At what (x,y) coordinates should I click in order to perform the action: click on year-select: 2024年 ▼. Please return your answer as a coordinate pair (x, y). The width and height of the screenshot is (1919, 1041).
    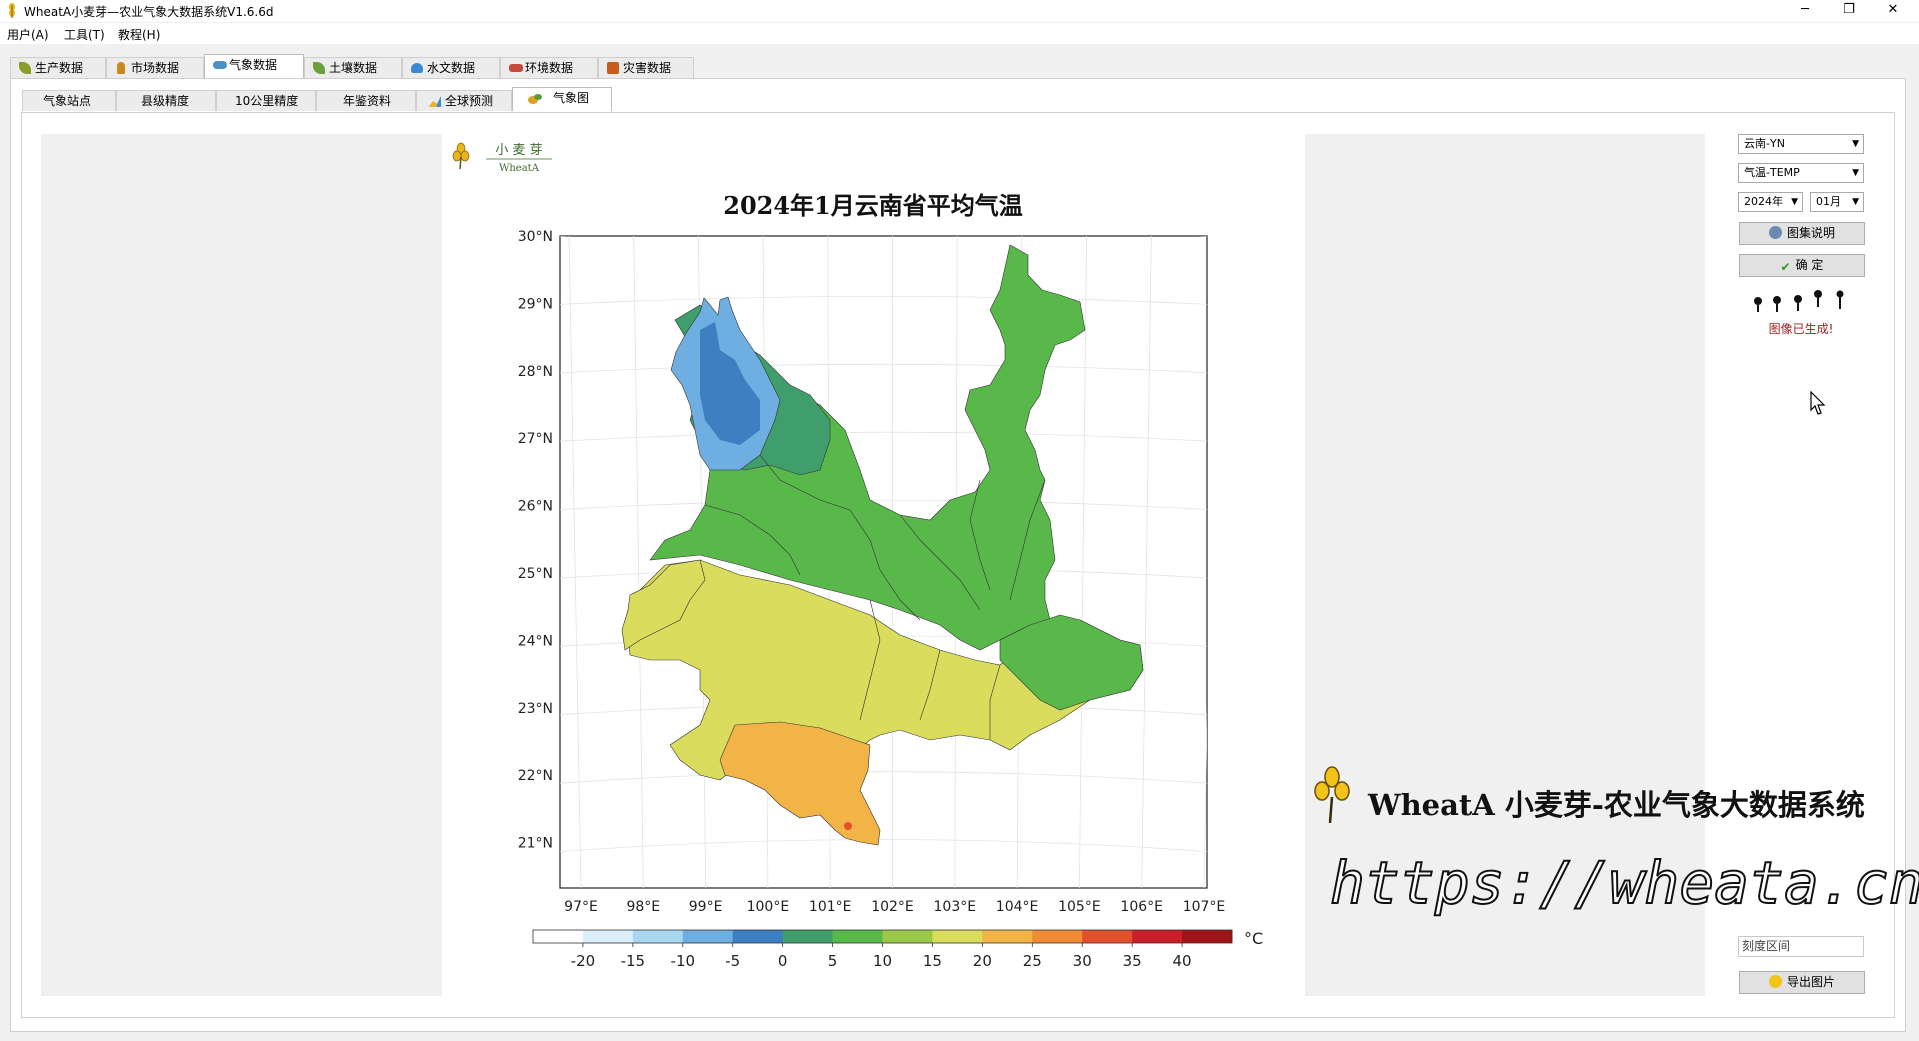
    Looking at the image, I should click on (1770, 202).